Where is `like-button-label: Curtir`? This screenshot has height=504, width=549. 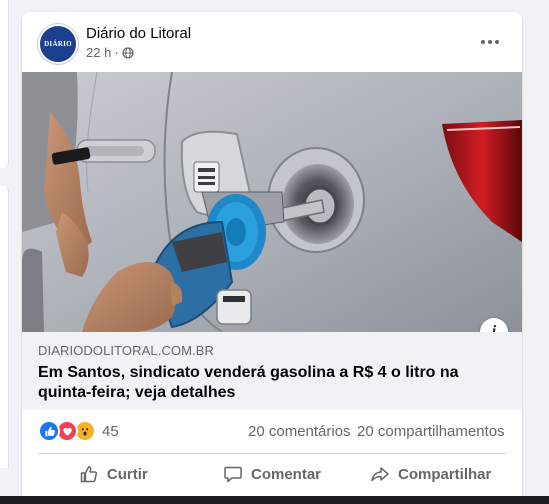
like-button-label: Curtir is located at coordinates (127, 474).